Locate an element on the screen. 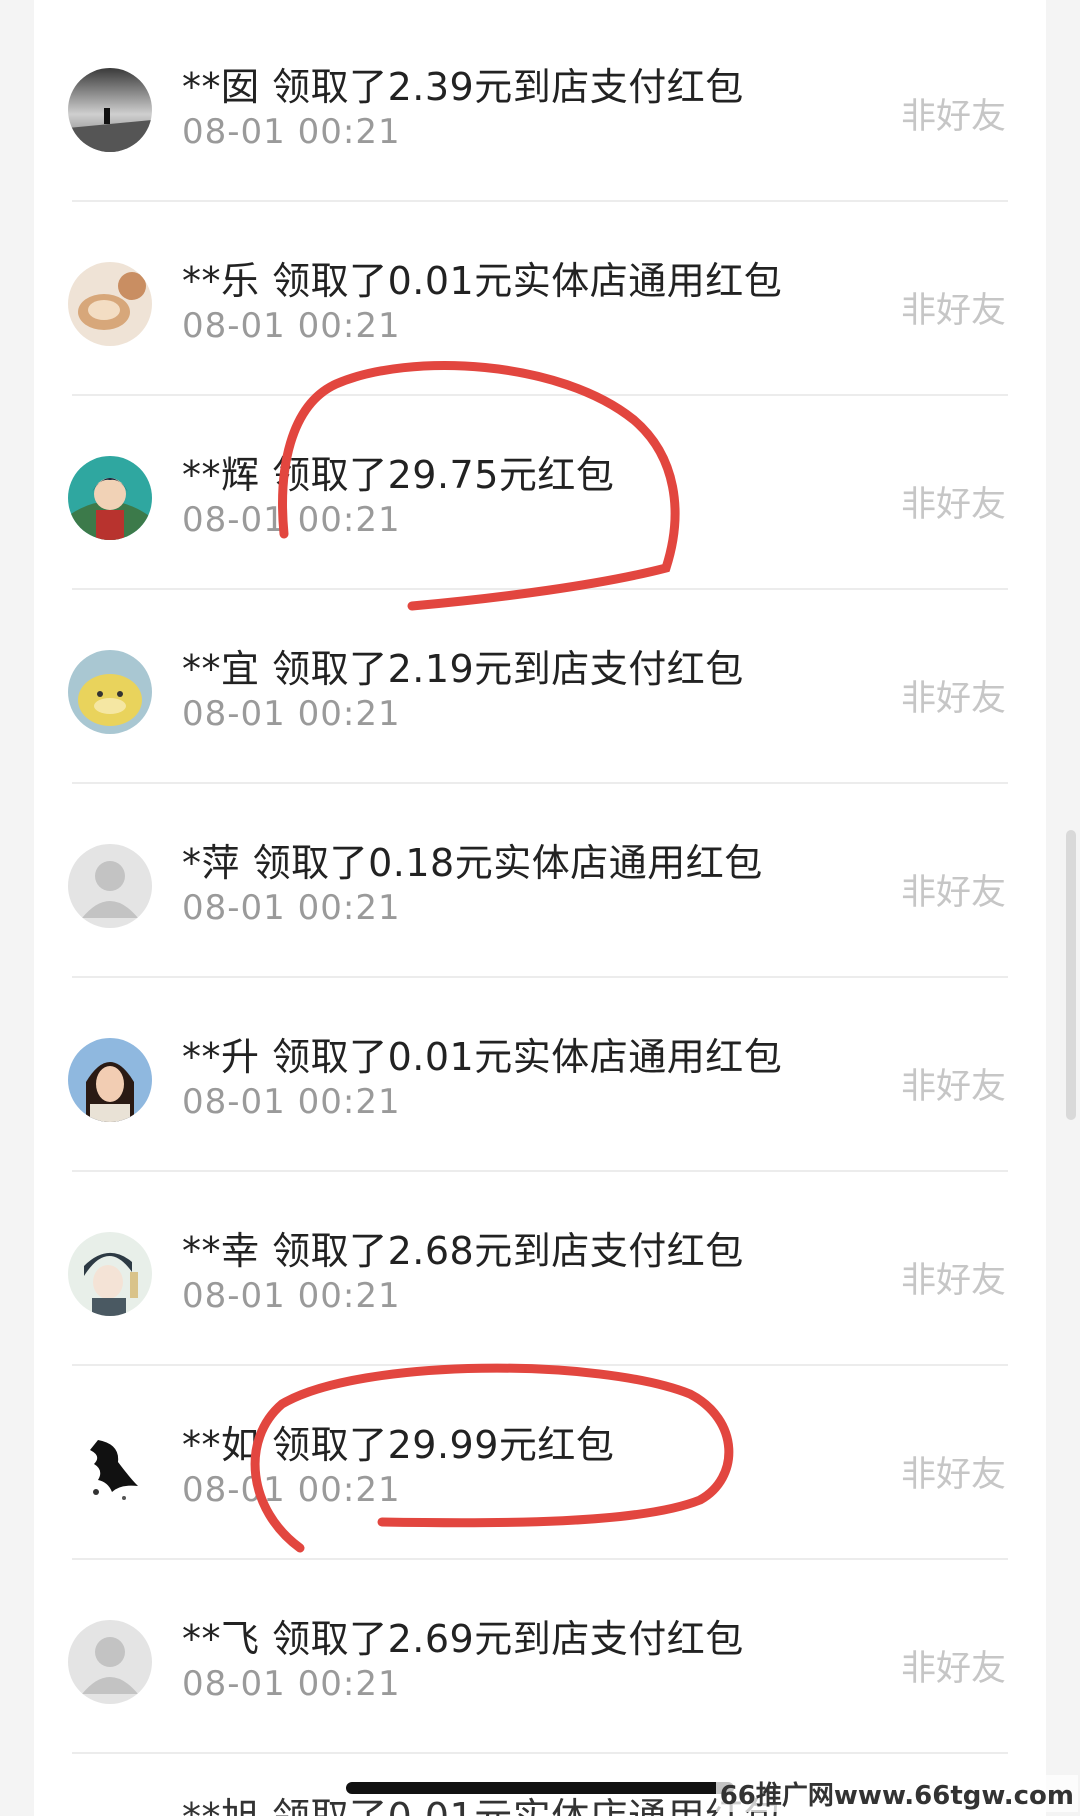 This screenshot has height=1816, width=1080. claim-action: 领取了2.69元到店支付红包 is located at coordinates (508, 1639).